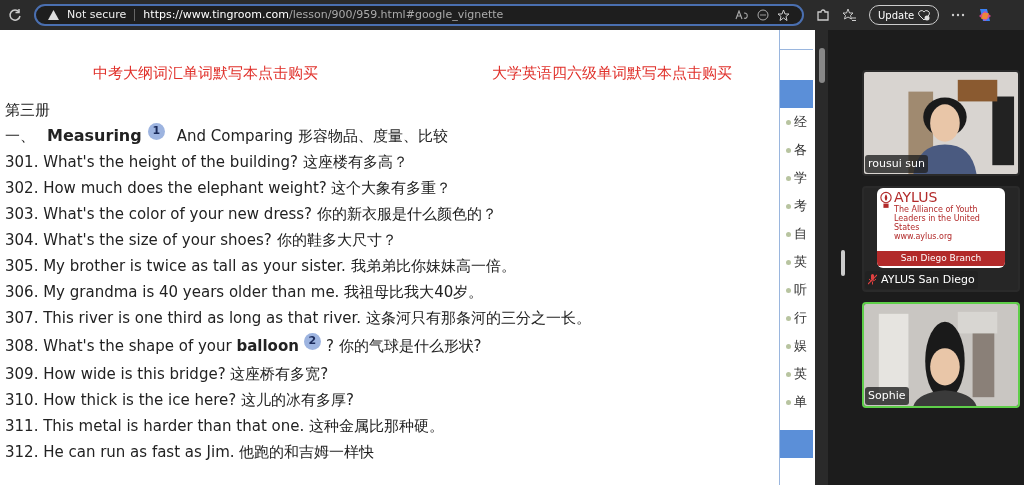 The height and width of the screenshot is (485, 1024). Describe the element at coordinates (800, 150) in the screenshot. I see `sidebar-link: 各` at that location.